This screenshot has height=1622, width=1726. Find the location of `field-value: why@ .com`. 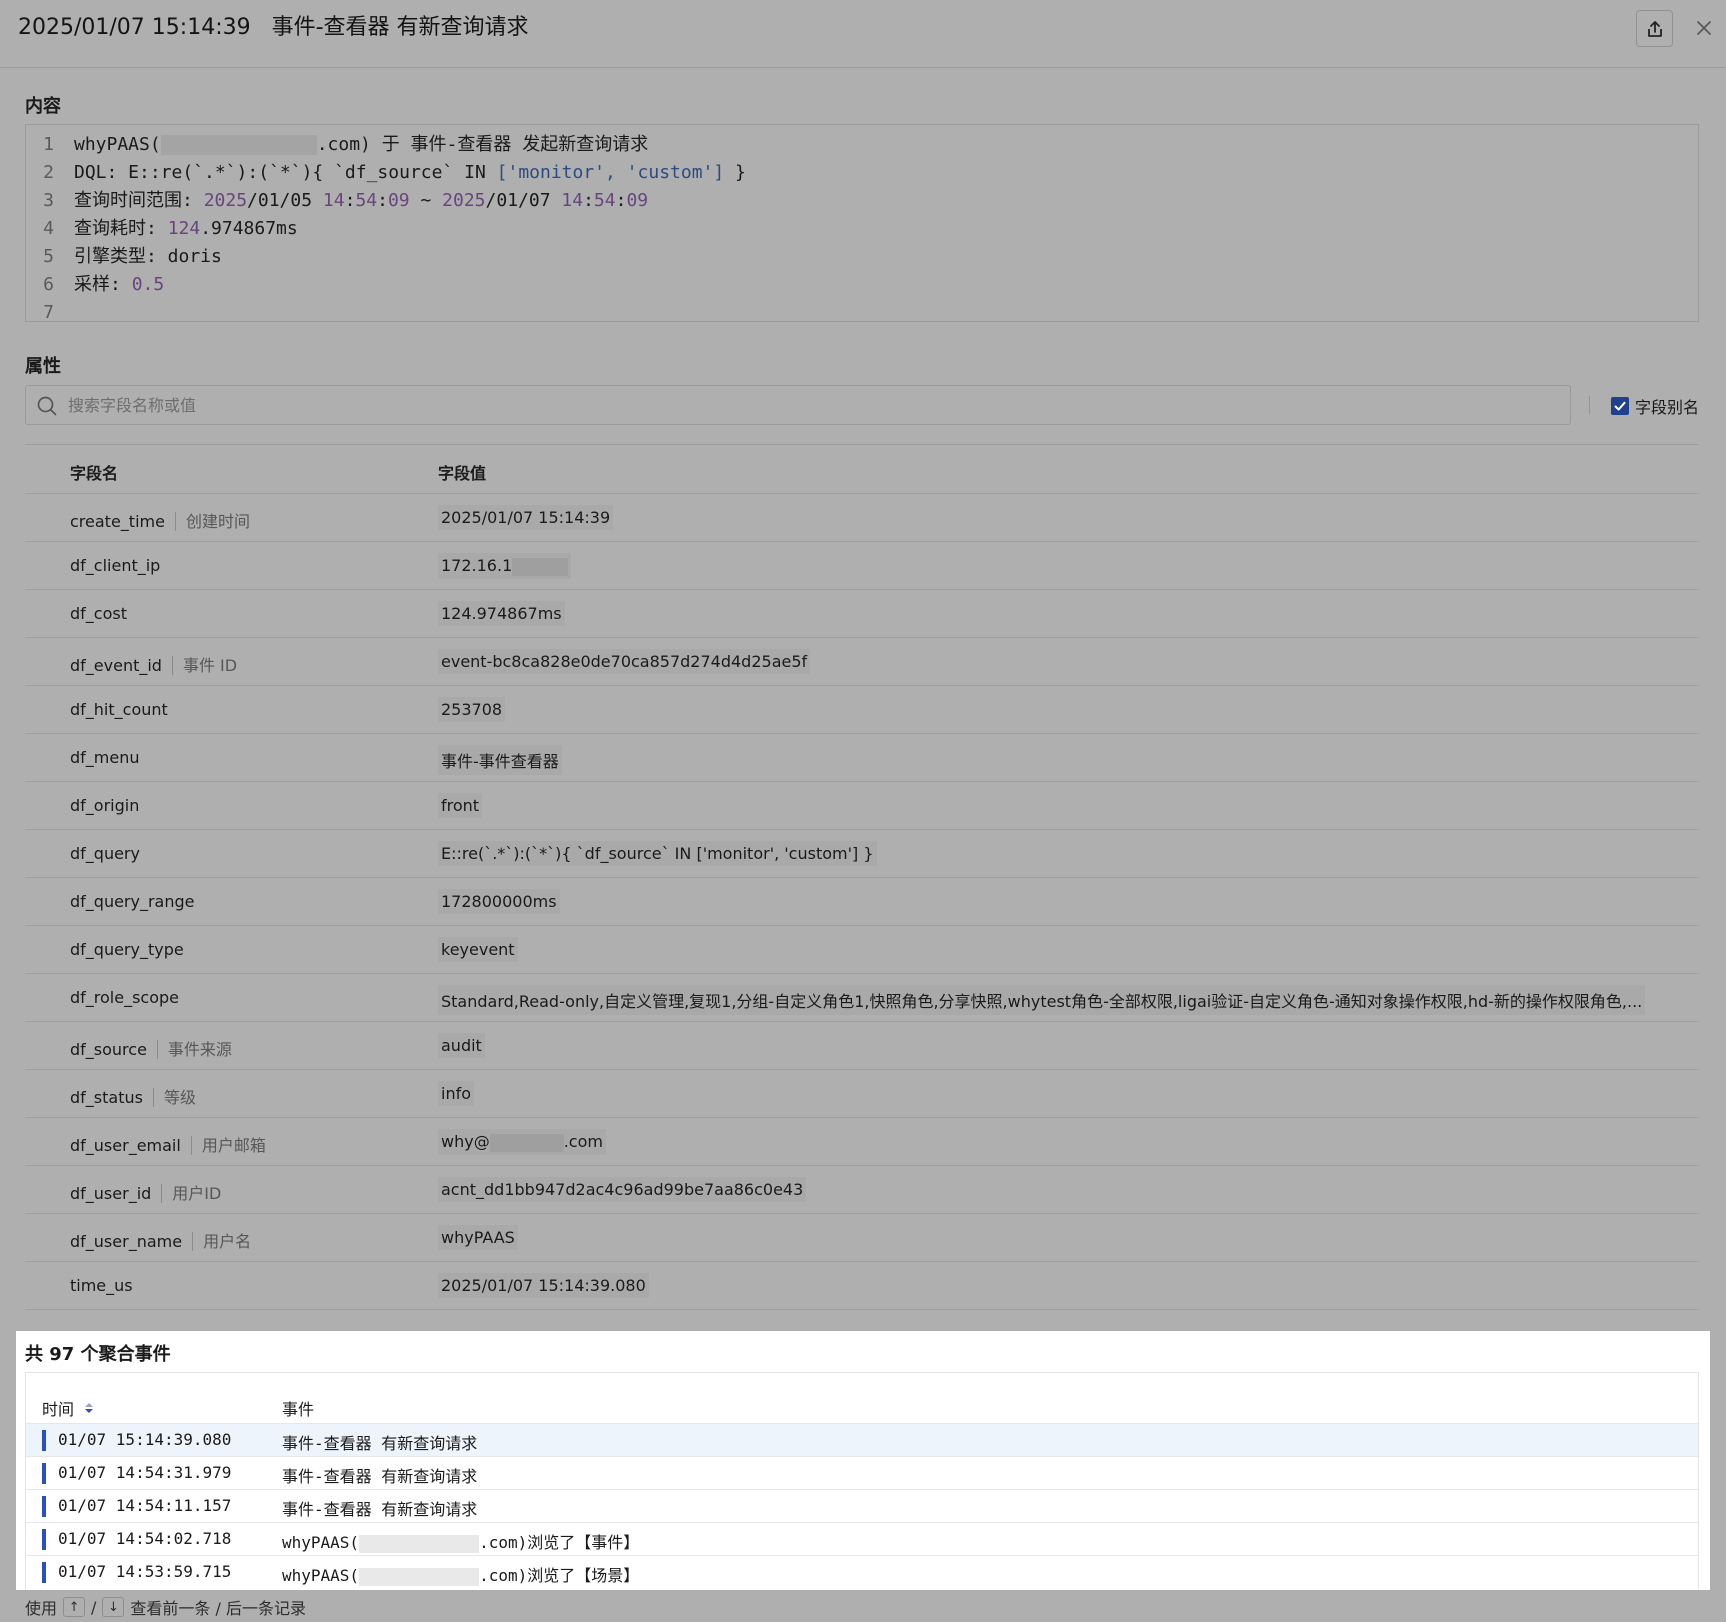

field-value: why@ .com is located at coordinates (522, 1142).